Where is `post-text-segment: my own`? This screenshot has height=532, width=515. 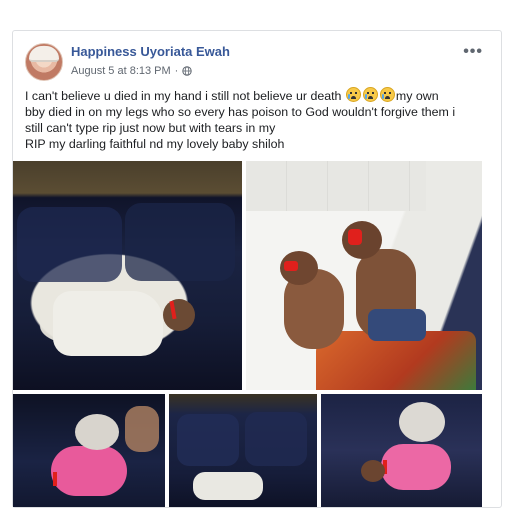 post-text-segment: my own is located at coordinates (417, 96).